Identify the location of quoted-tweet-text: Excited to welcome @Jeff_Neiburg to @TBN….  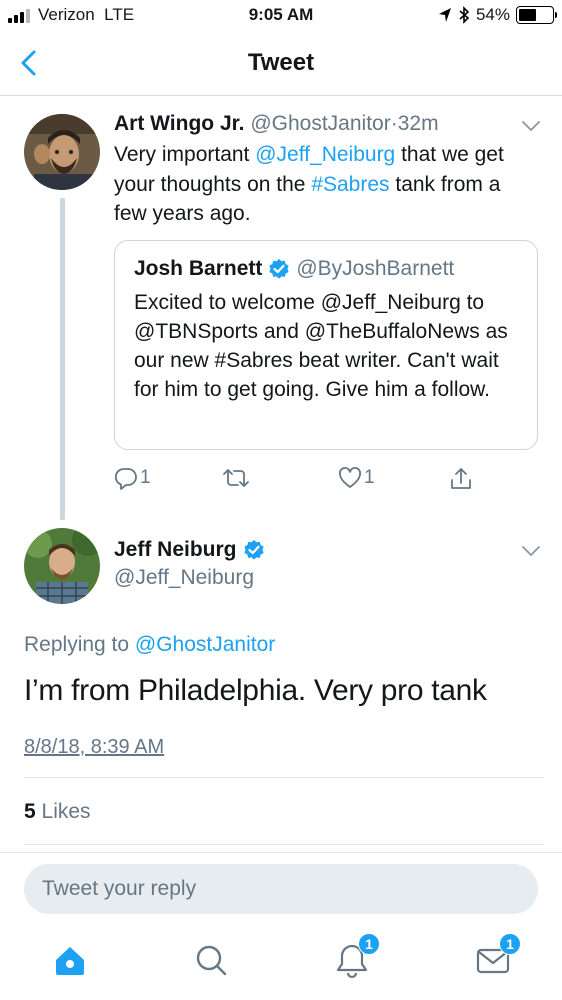
(321, 346).